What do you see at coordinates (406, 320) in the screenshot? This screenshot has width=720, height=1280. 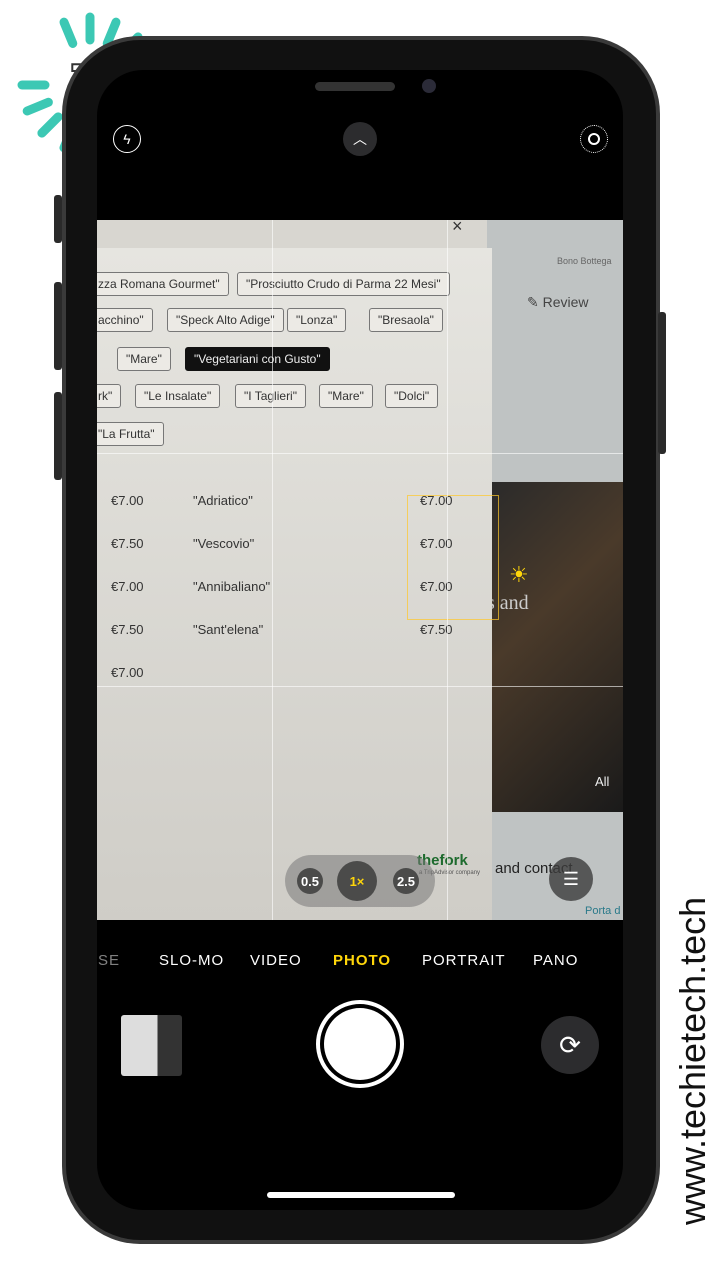 I see `category-chip: "Bresaola"` at bounding box center [406, 320].